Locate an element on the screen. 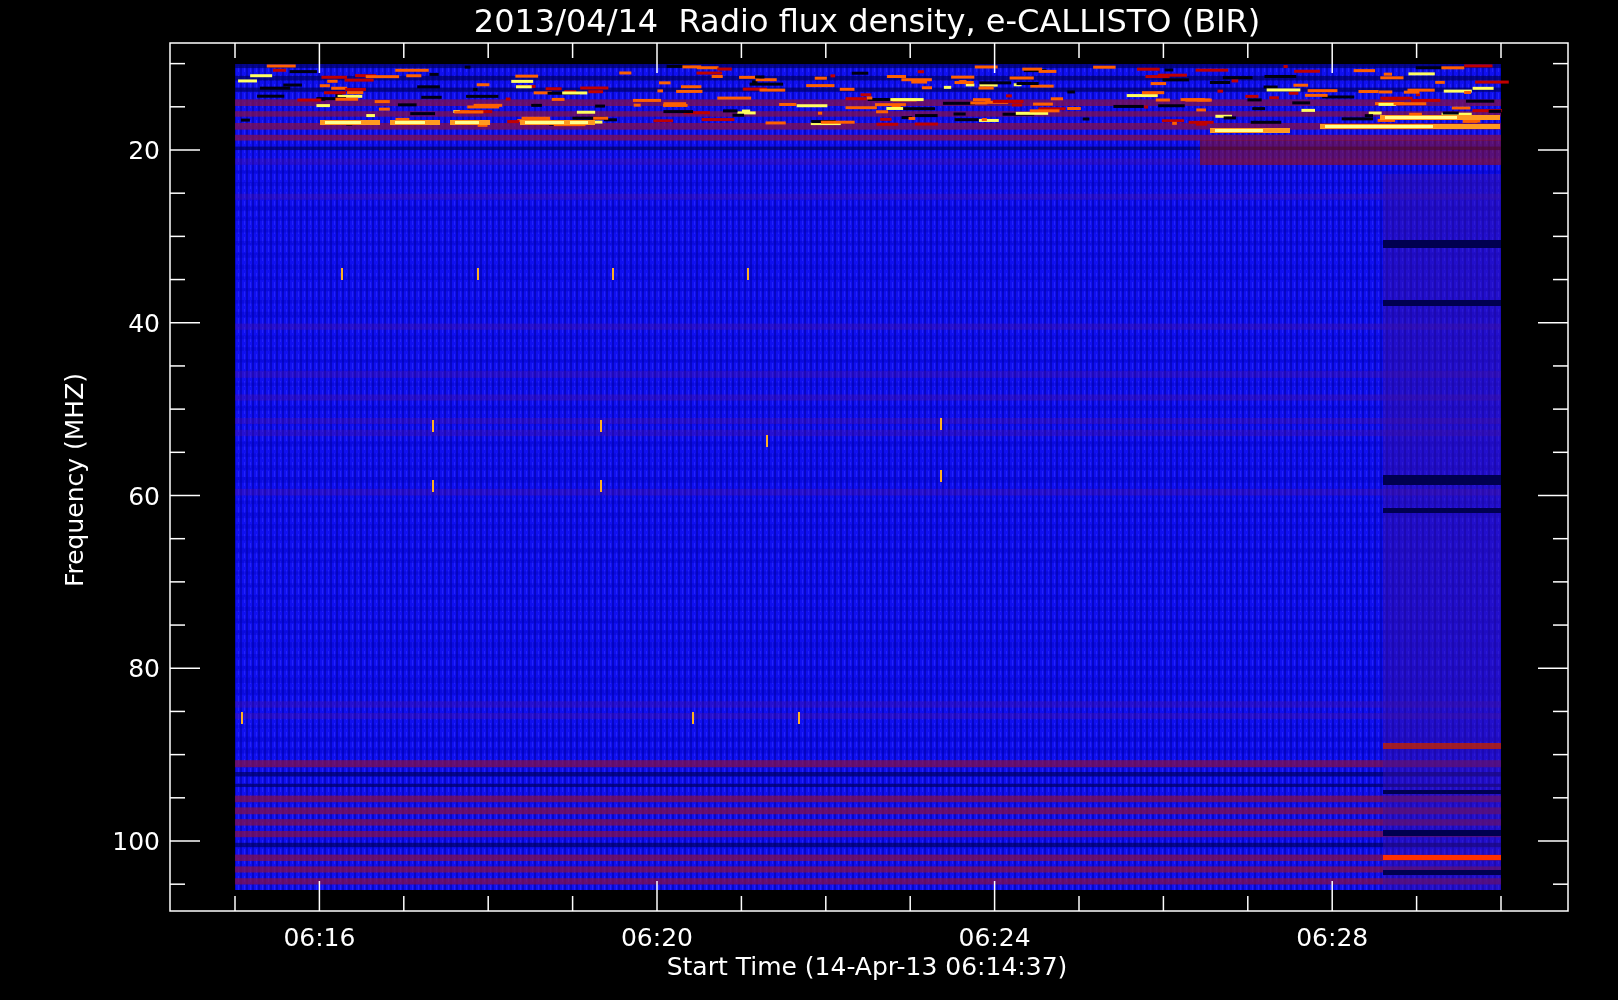 This screenshot has width=1618, height=1000. x-tick-label: 06:28 is located at coordinates (1332, 937).